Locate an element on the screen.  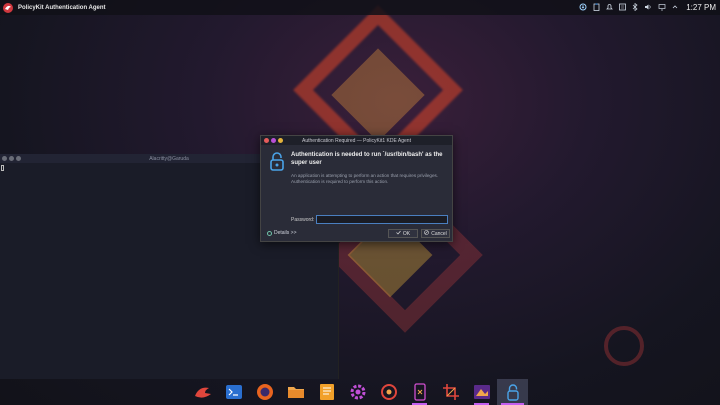
check-icon is located at coordinates (398, 233).